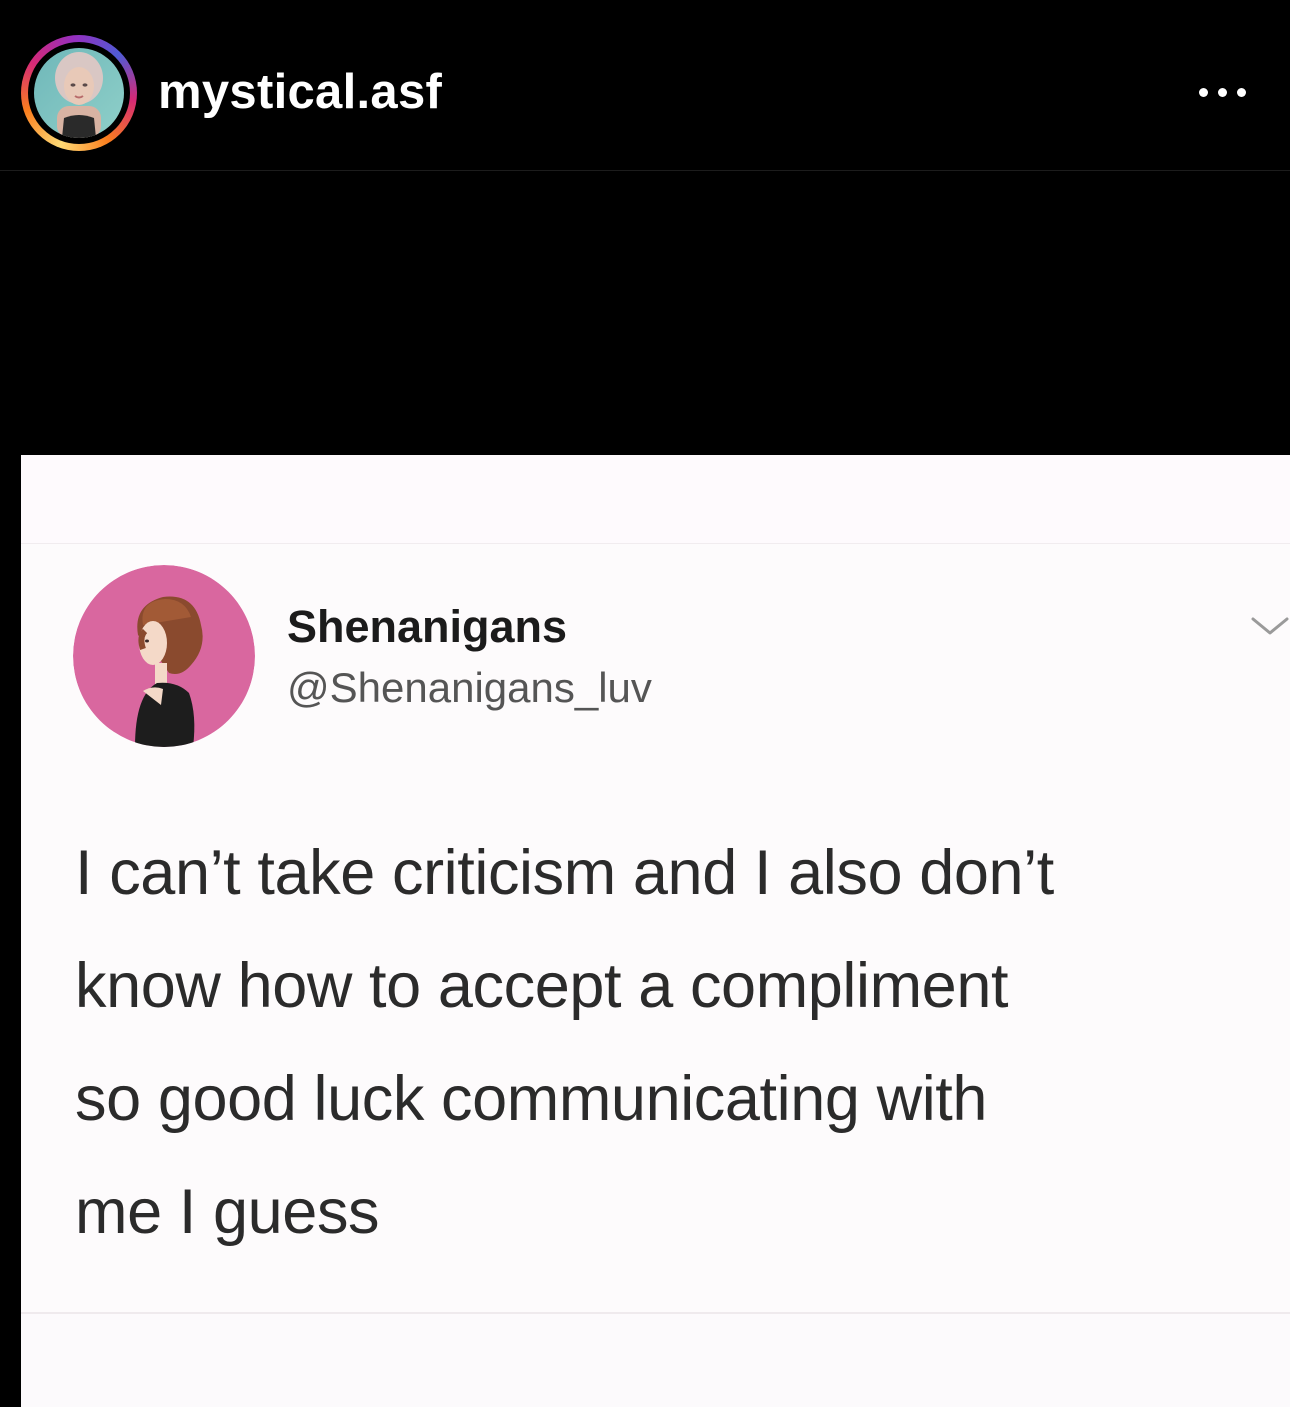 The width and height of the screenshot is (1290, 1407). What do you see at coordinates (300, 92) in the screenshot?
I see `username: mystical.asf` at bounding box center [300, 92].